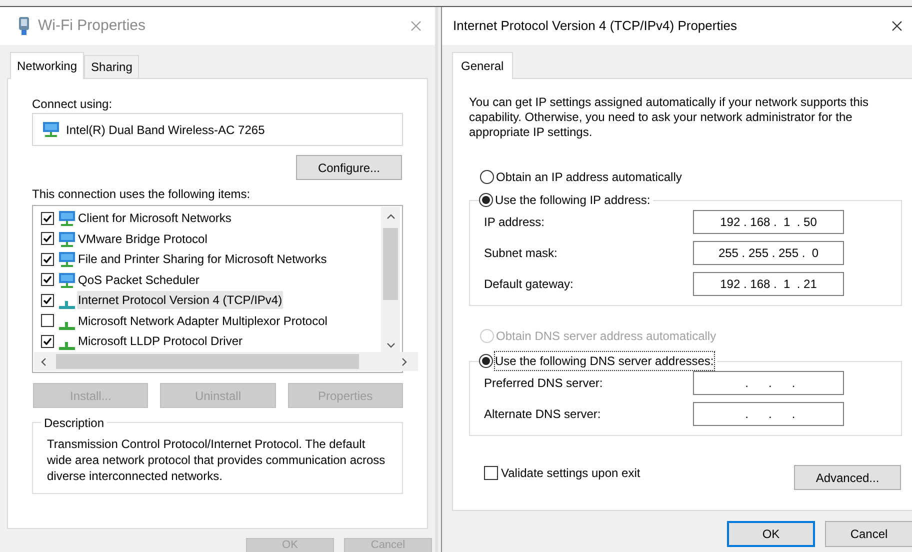  What do you see at coordinates (514, 222) in the screenshot?
I see `field-label: IP address:` at bounding box center [514, 222].